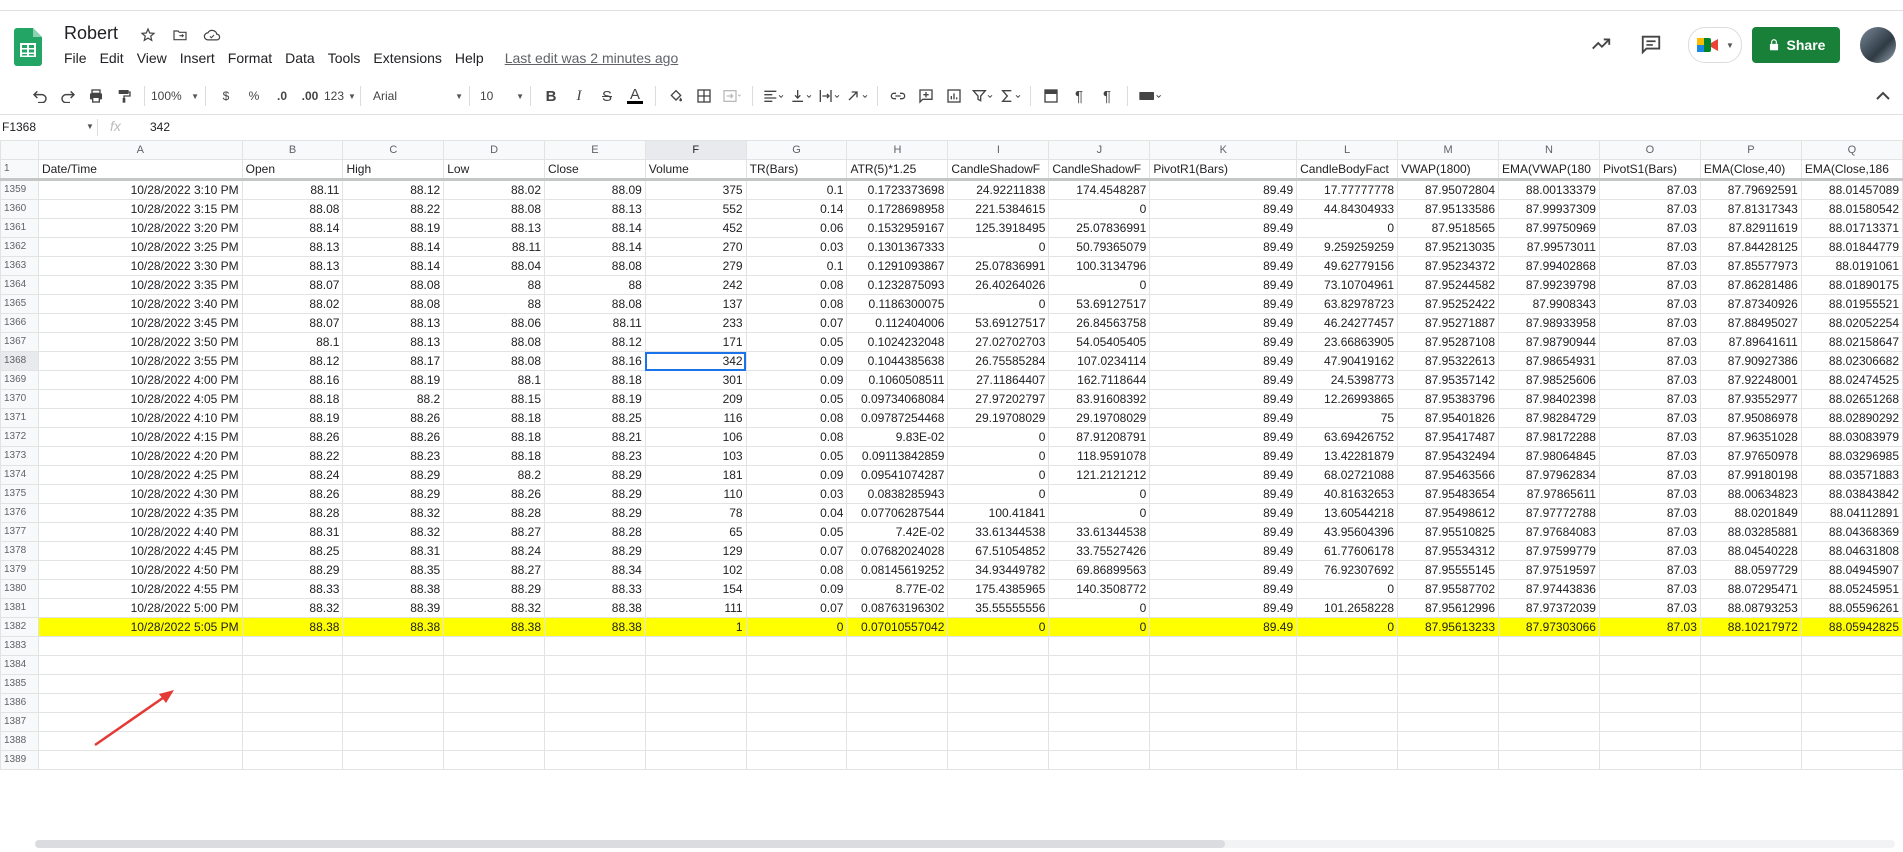 The image size is (1903, 852). Describe the element at coordinates (1549, 342) in the screenshot. I see `cell: 87.98790944` at that location.